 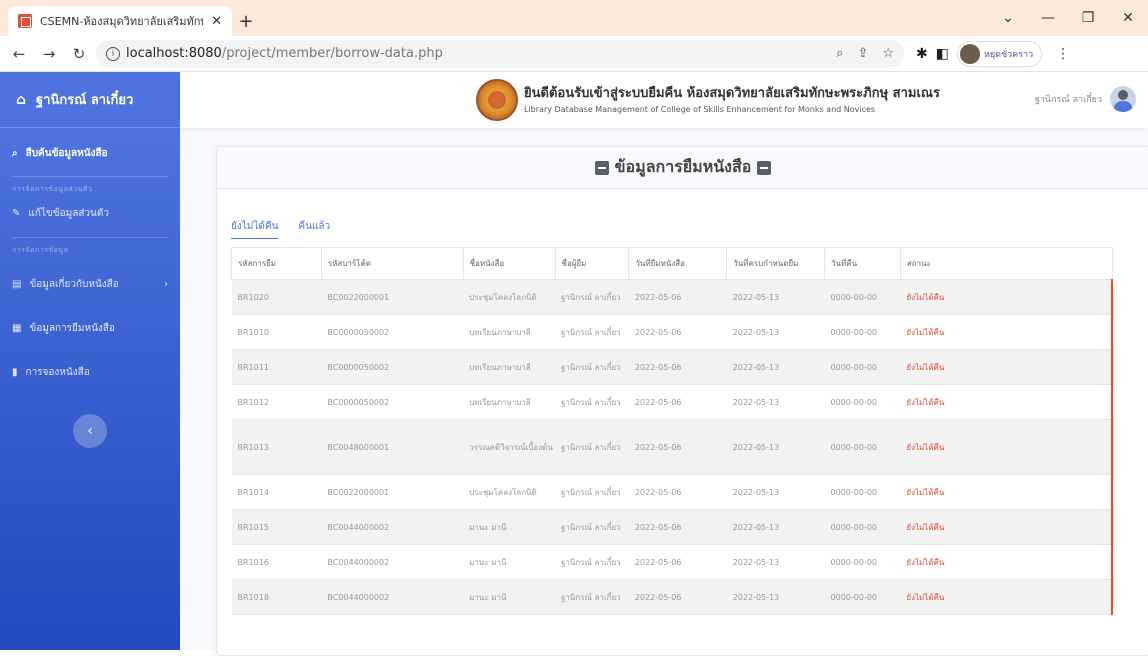 I want to click on bookmark-star-icon: ☆, so click(x=888, y=53).